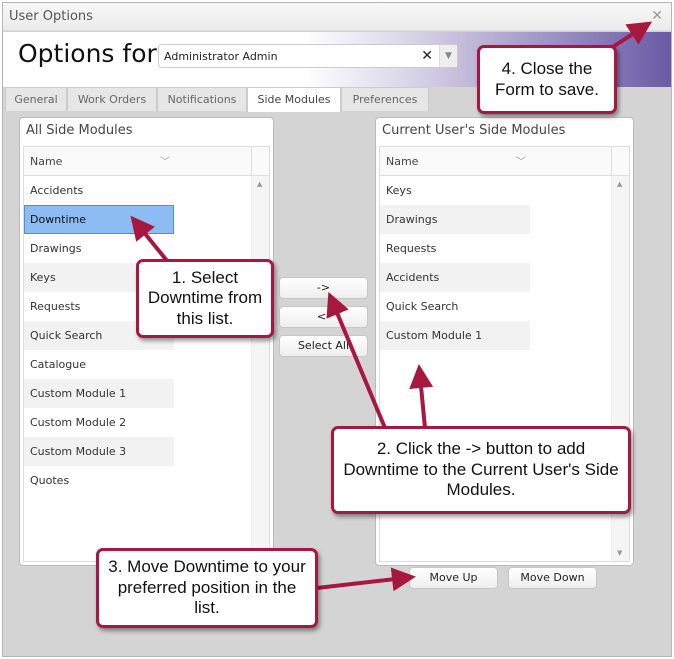  I want to click on title-bar: User Options ✕, so click(337, 17).